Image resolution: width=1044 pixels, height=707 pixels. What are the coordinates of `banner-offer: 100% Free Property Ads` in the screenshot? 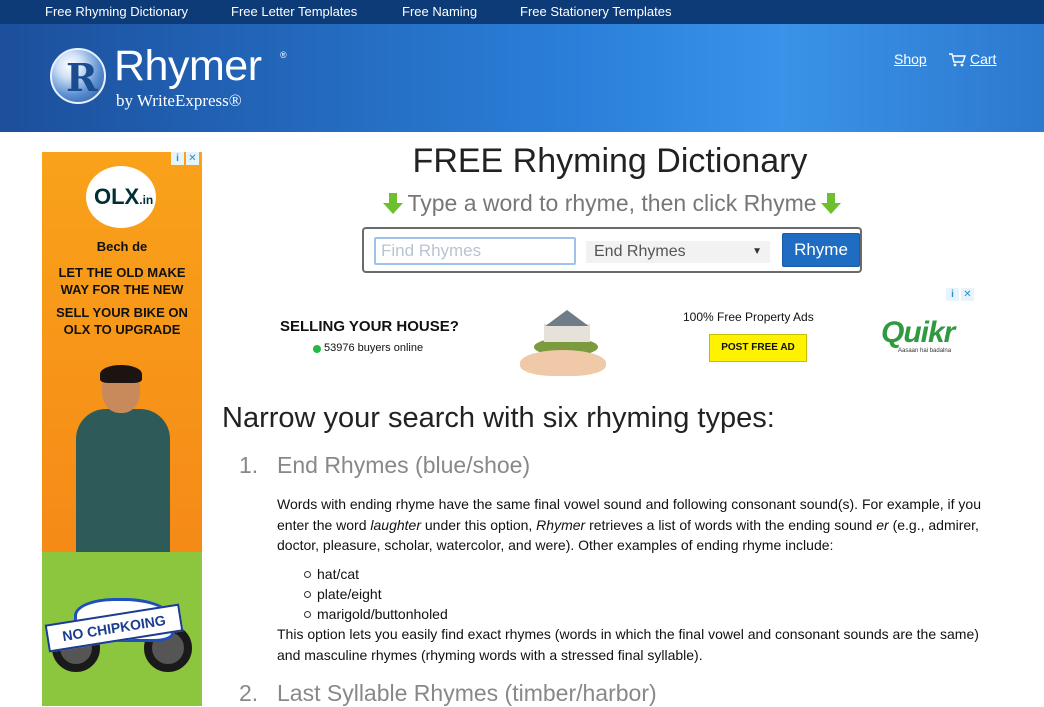 It's located at (748, 317).